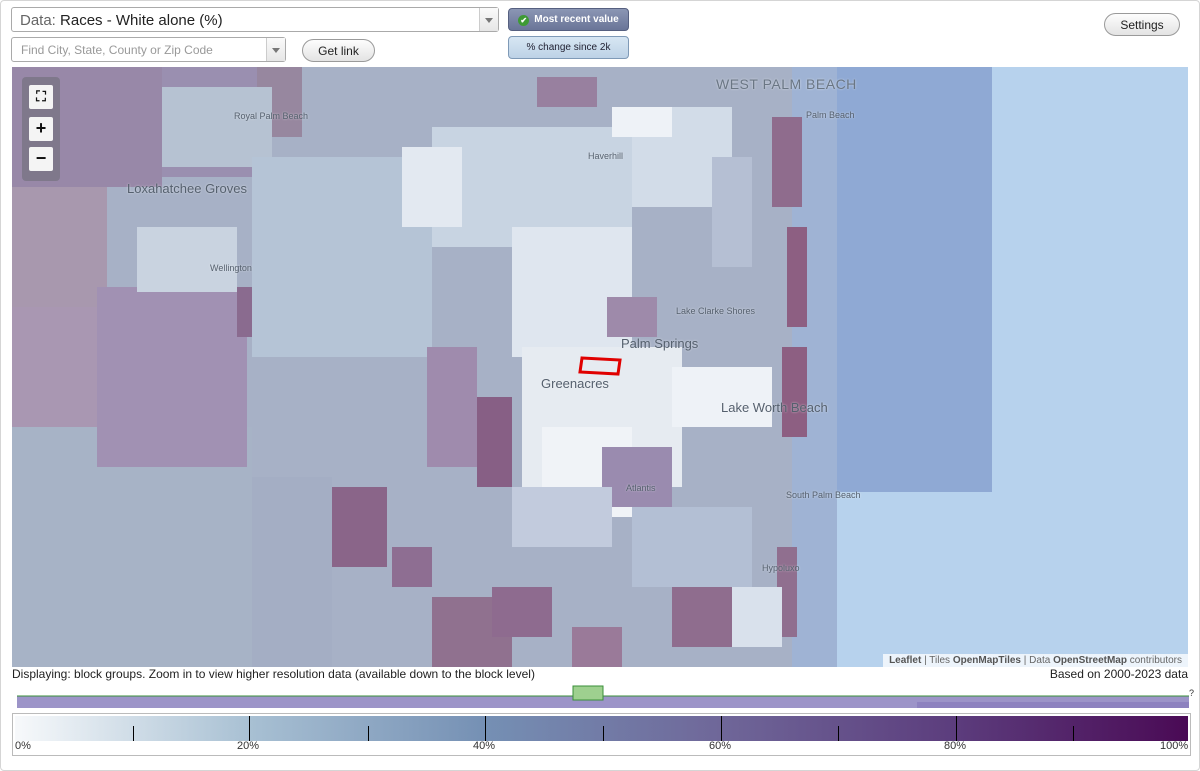 The image size is (1200, 771). What do you see at coordinates (231, 268) in the screenshot?
I see `place-wellington: Wellington` at bounding box center [231, 268].